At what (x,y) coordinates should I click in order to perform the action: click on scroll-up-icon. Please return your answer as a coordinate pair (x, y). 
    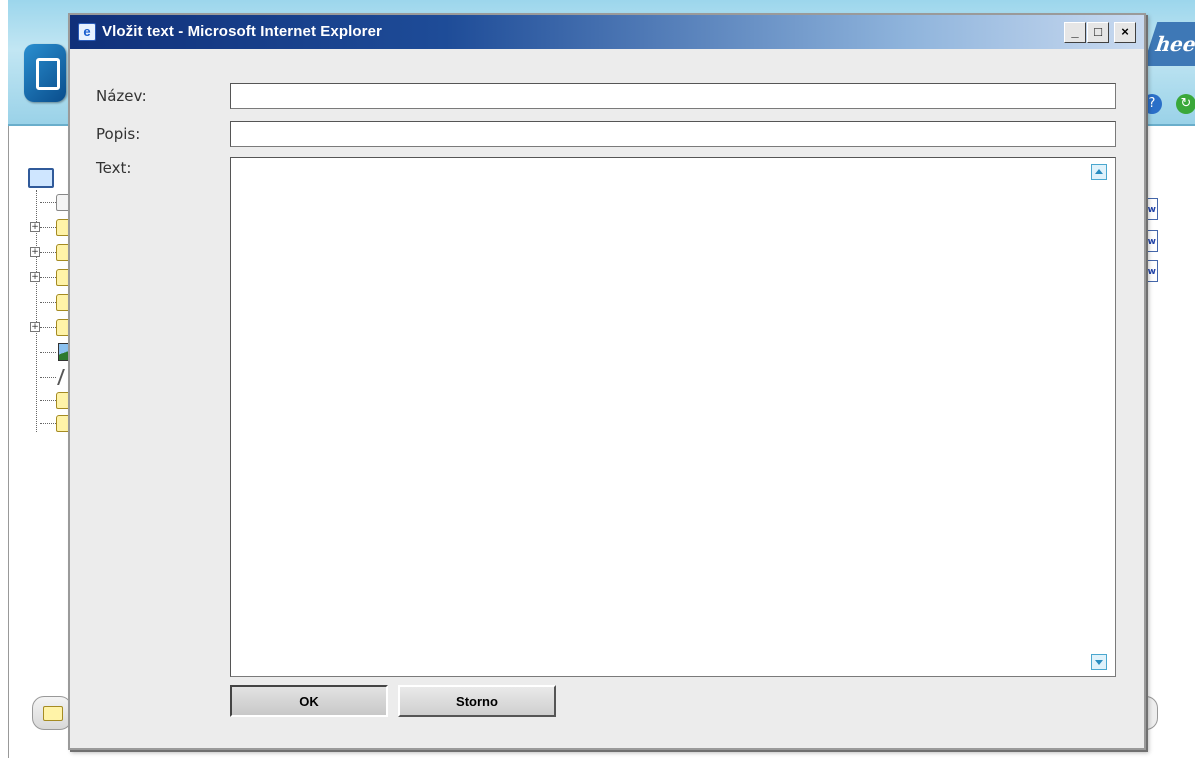
    Looking at the image, I should click on (1099, 172).